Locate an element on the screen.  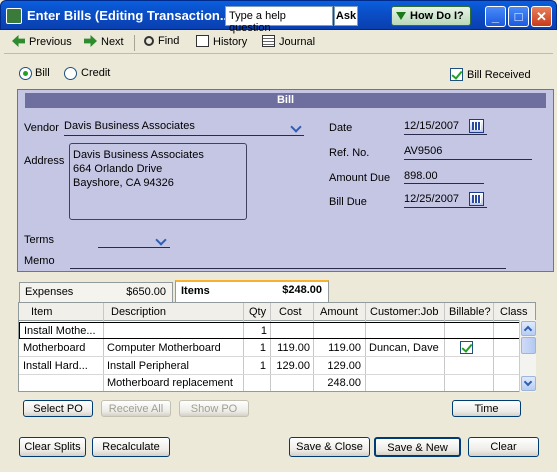
next-arrow-icon is located at coordinates (90, 41).